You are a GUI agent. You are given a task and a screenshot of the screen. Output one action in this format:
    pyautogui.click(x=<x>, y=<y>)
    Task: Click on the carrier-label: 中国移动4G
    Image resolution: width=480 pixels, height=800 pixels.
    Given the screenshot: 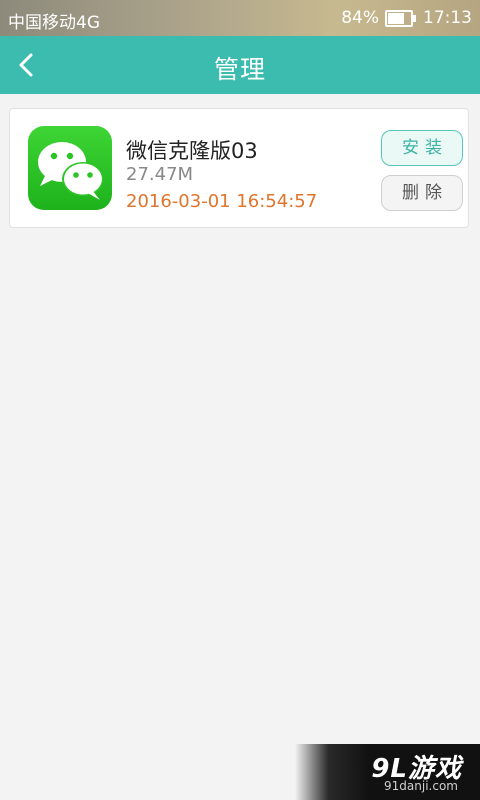 What is the action you would take?
    pyautogui.click(x=54, y=23)
    